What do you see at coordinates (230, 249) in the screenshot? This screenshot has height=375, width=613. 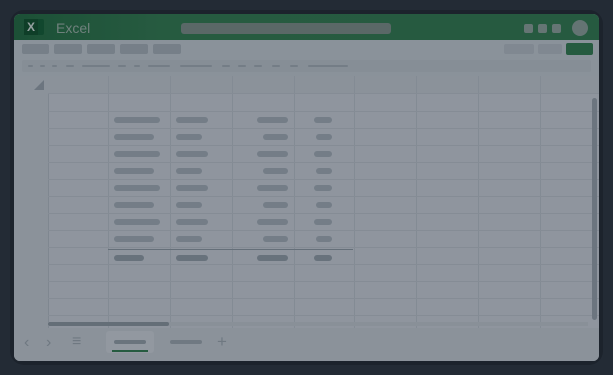 I see `totals-separator` at bounding box center [230, 249].